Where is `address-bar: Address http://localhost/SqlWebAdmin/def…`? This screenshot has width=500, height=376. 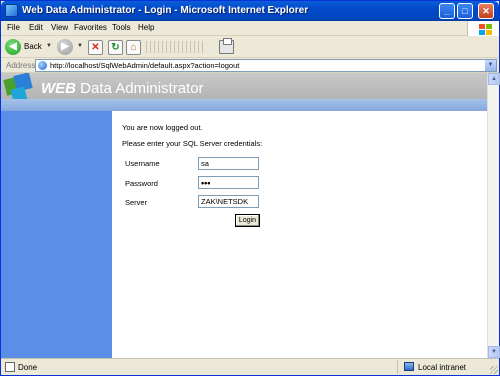 address-bar: Address http://localhost/SqlWebAdmin/def… is located at coordinates (250, 65).